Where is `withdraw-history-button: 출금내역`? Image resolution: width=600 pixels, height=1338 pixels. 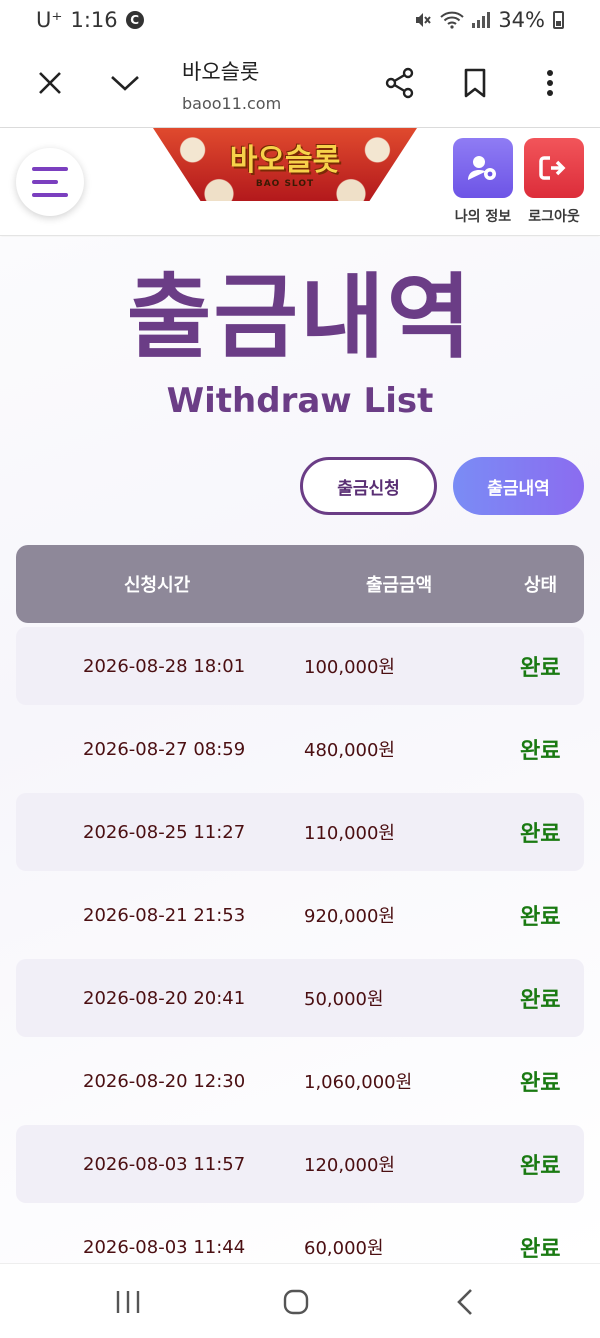 withdraw-history-button: 출금내역 is located at coordinates (518, 486).